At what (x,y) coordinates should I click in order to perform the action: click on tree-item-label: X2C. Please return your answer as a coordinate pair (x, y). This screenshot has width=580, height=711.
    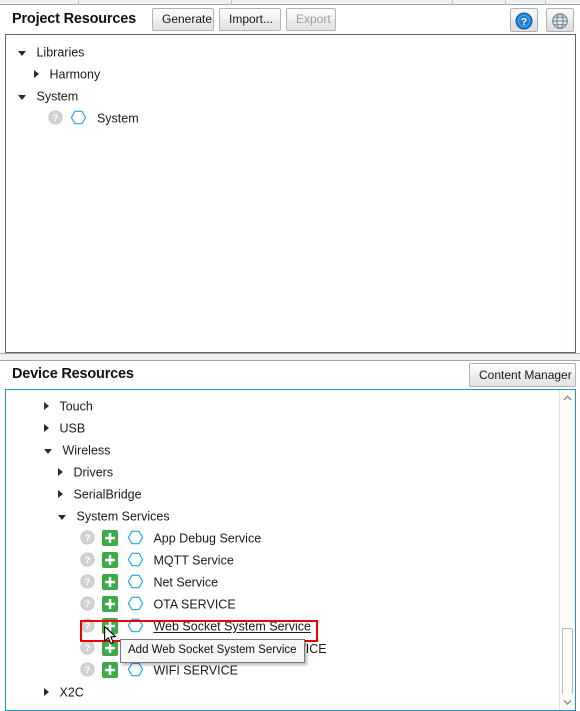
    Looking at the image, I should click on (71, 692).